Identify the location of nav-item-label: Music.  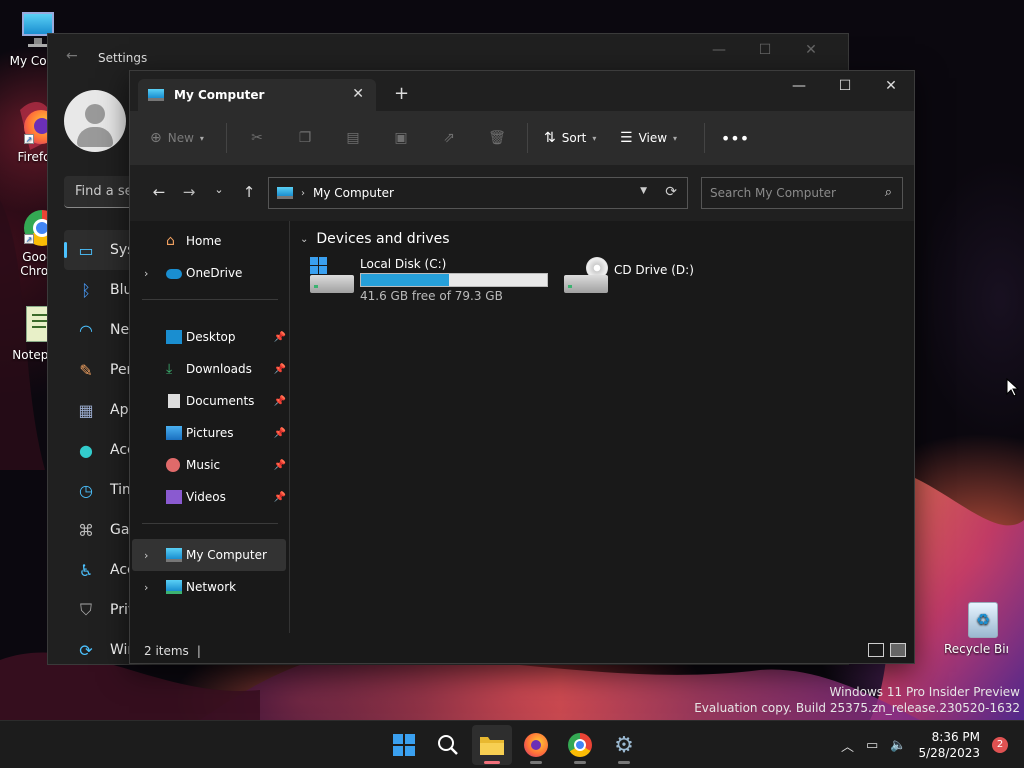
(203, 465).